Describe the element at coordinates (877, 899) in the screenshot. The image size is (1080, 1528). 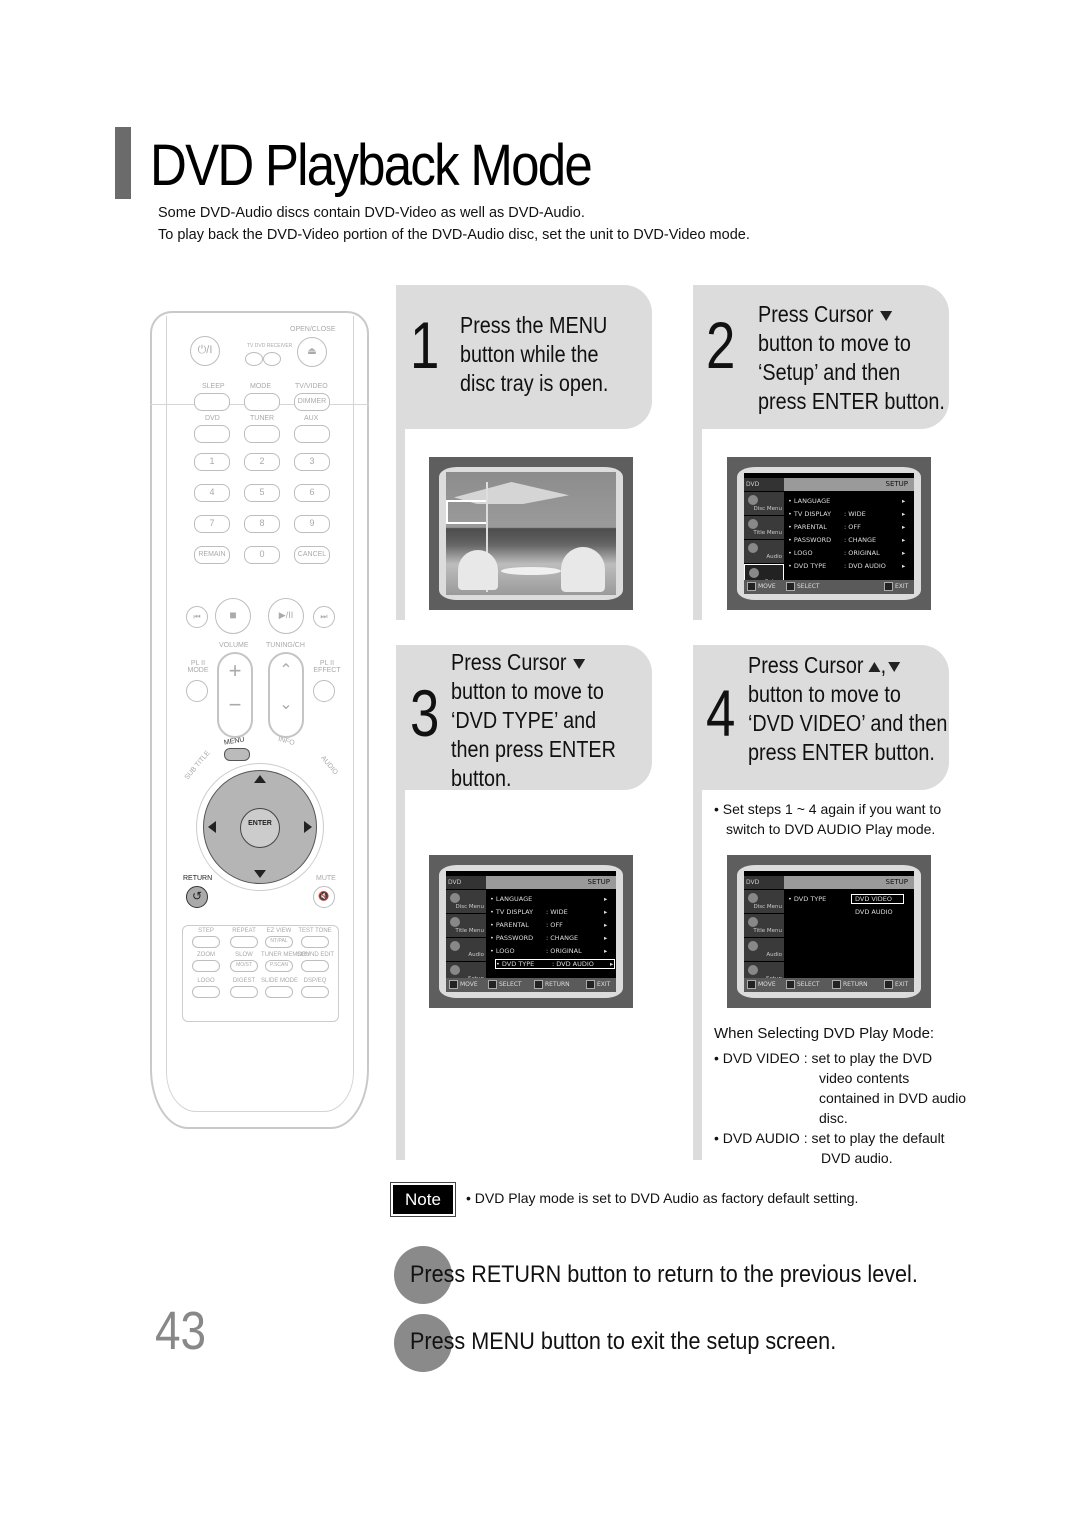
I see `osd-dvd-type-option: DVD VIDEO` at that location.